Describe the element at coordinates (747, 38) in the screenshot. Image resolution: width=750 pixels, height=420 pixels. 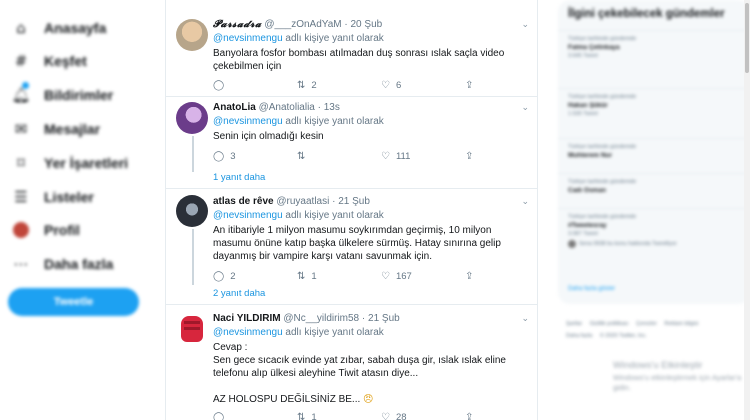
I see `scrollbar-thumb` at that location.